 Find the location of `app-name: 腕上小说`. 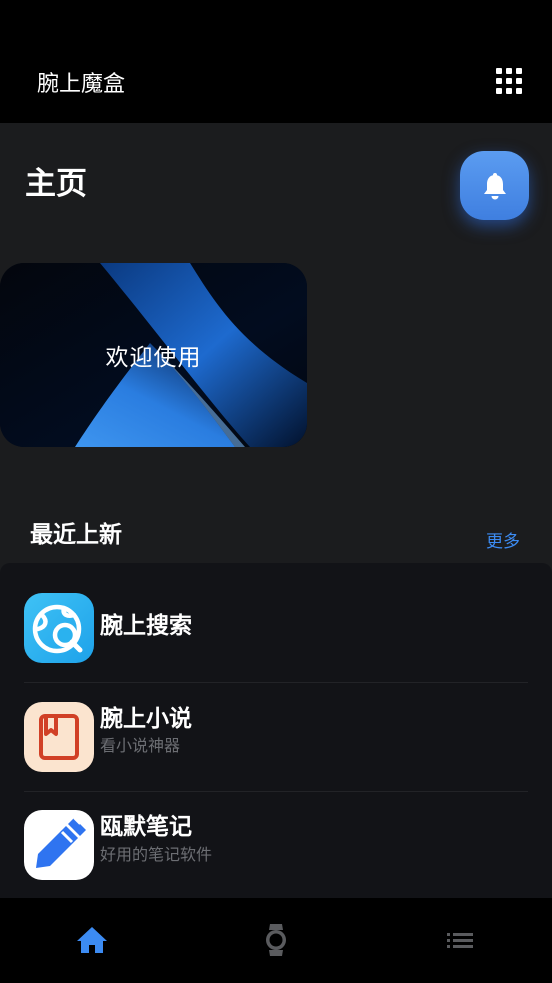

app-name: 腕上小说 is located at coordinates (146, 719).